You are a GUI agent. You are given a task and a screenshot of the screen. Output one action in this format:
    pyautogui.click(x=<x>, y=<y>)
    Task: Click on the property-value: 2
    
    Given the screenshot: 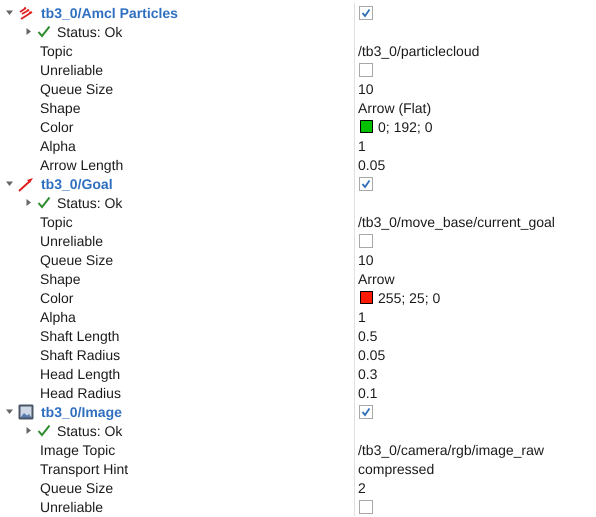 What is the action you would take?
    pyautogui.click(x=362, y=488)
    